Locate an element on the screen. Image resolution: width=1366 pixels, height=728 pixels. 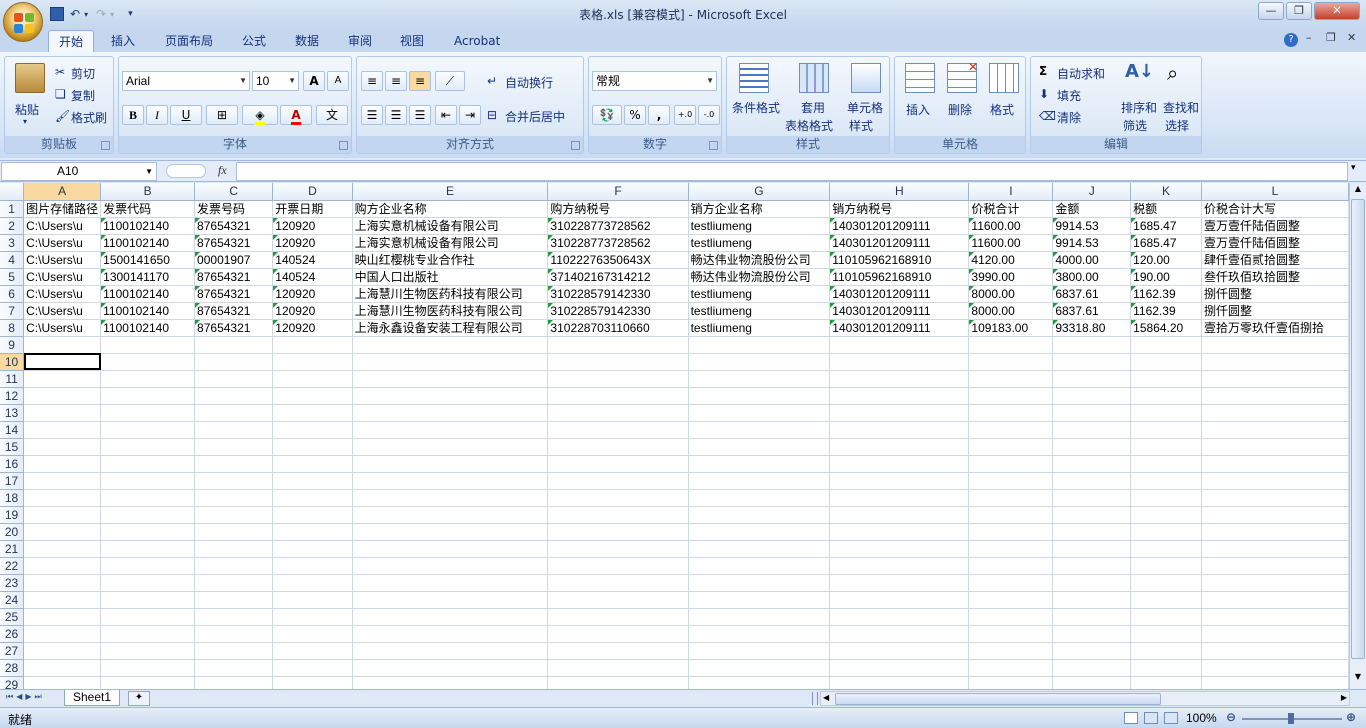
cell-l10 is located at coordinates (1275, 362).